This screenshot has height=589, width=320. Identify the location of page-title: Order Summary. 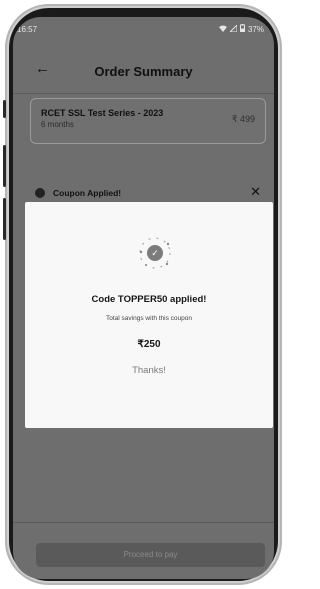
(143, 71).